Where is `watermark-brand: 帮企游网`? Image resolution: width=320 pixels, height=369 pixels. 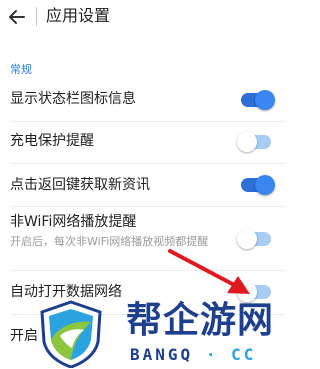 watermark-brand: 帮企游网 is located at coordinates (200, 320).